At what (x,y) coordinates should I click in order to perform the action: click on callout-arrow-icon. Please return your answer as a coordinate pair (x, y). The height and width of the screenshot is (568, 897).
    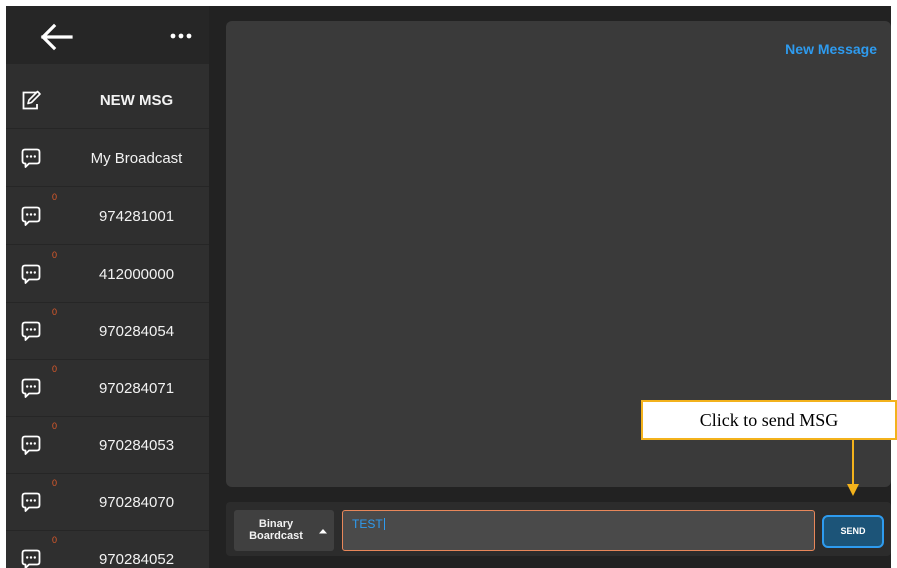
    Looking at the image, I should click on (853, 468).